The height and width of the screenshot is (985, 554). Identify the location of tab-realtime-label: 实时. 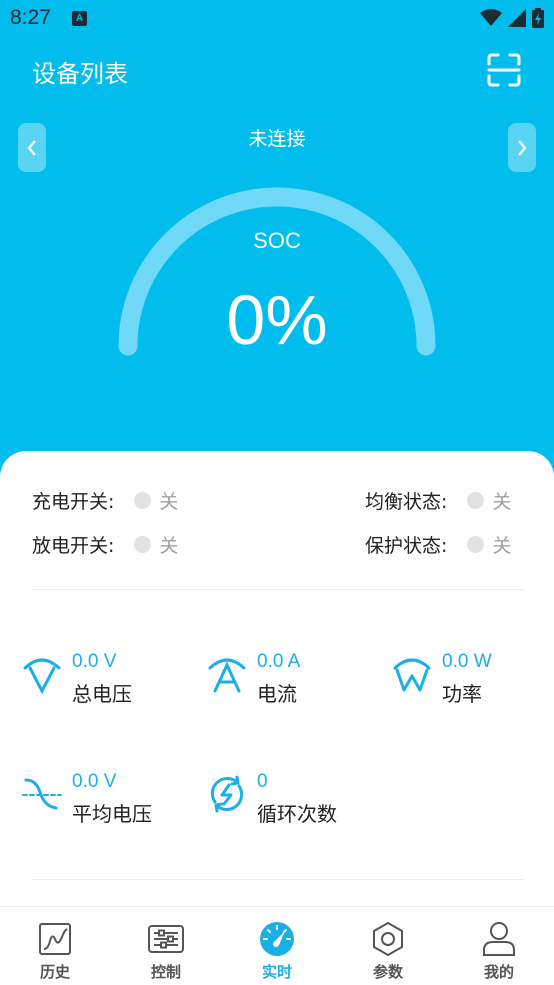
(276, 972).